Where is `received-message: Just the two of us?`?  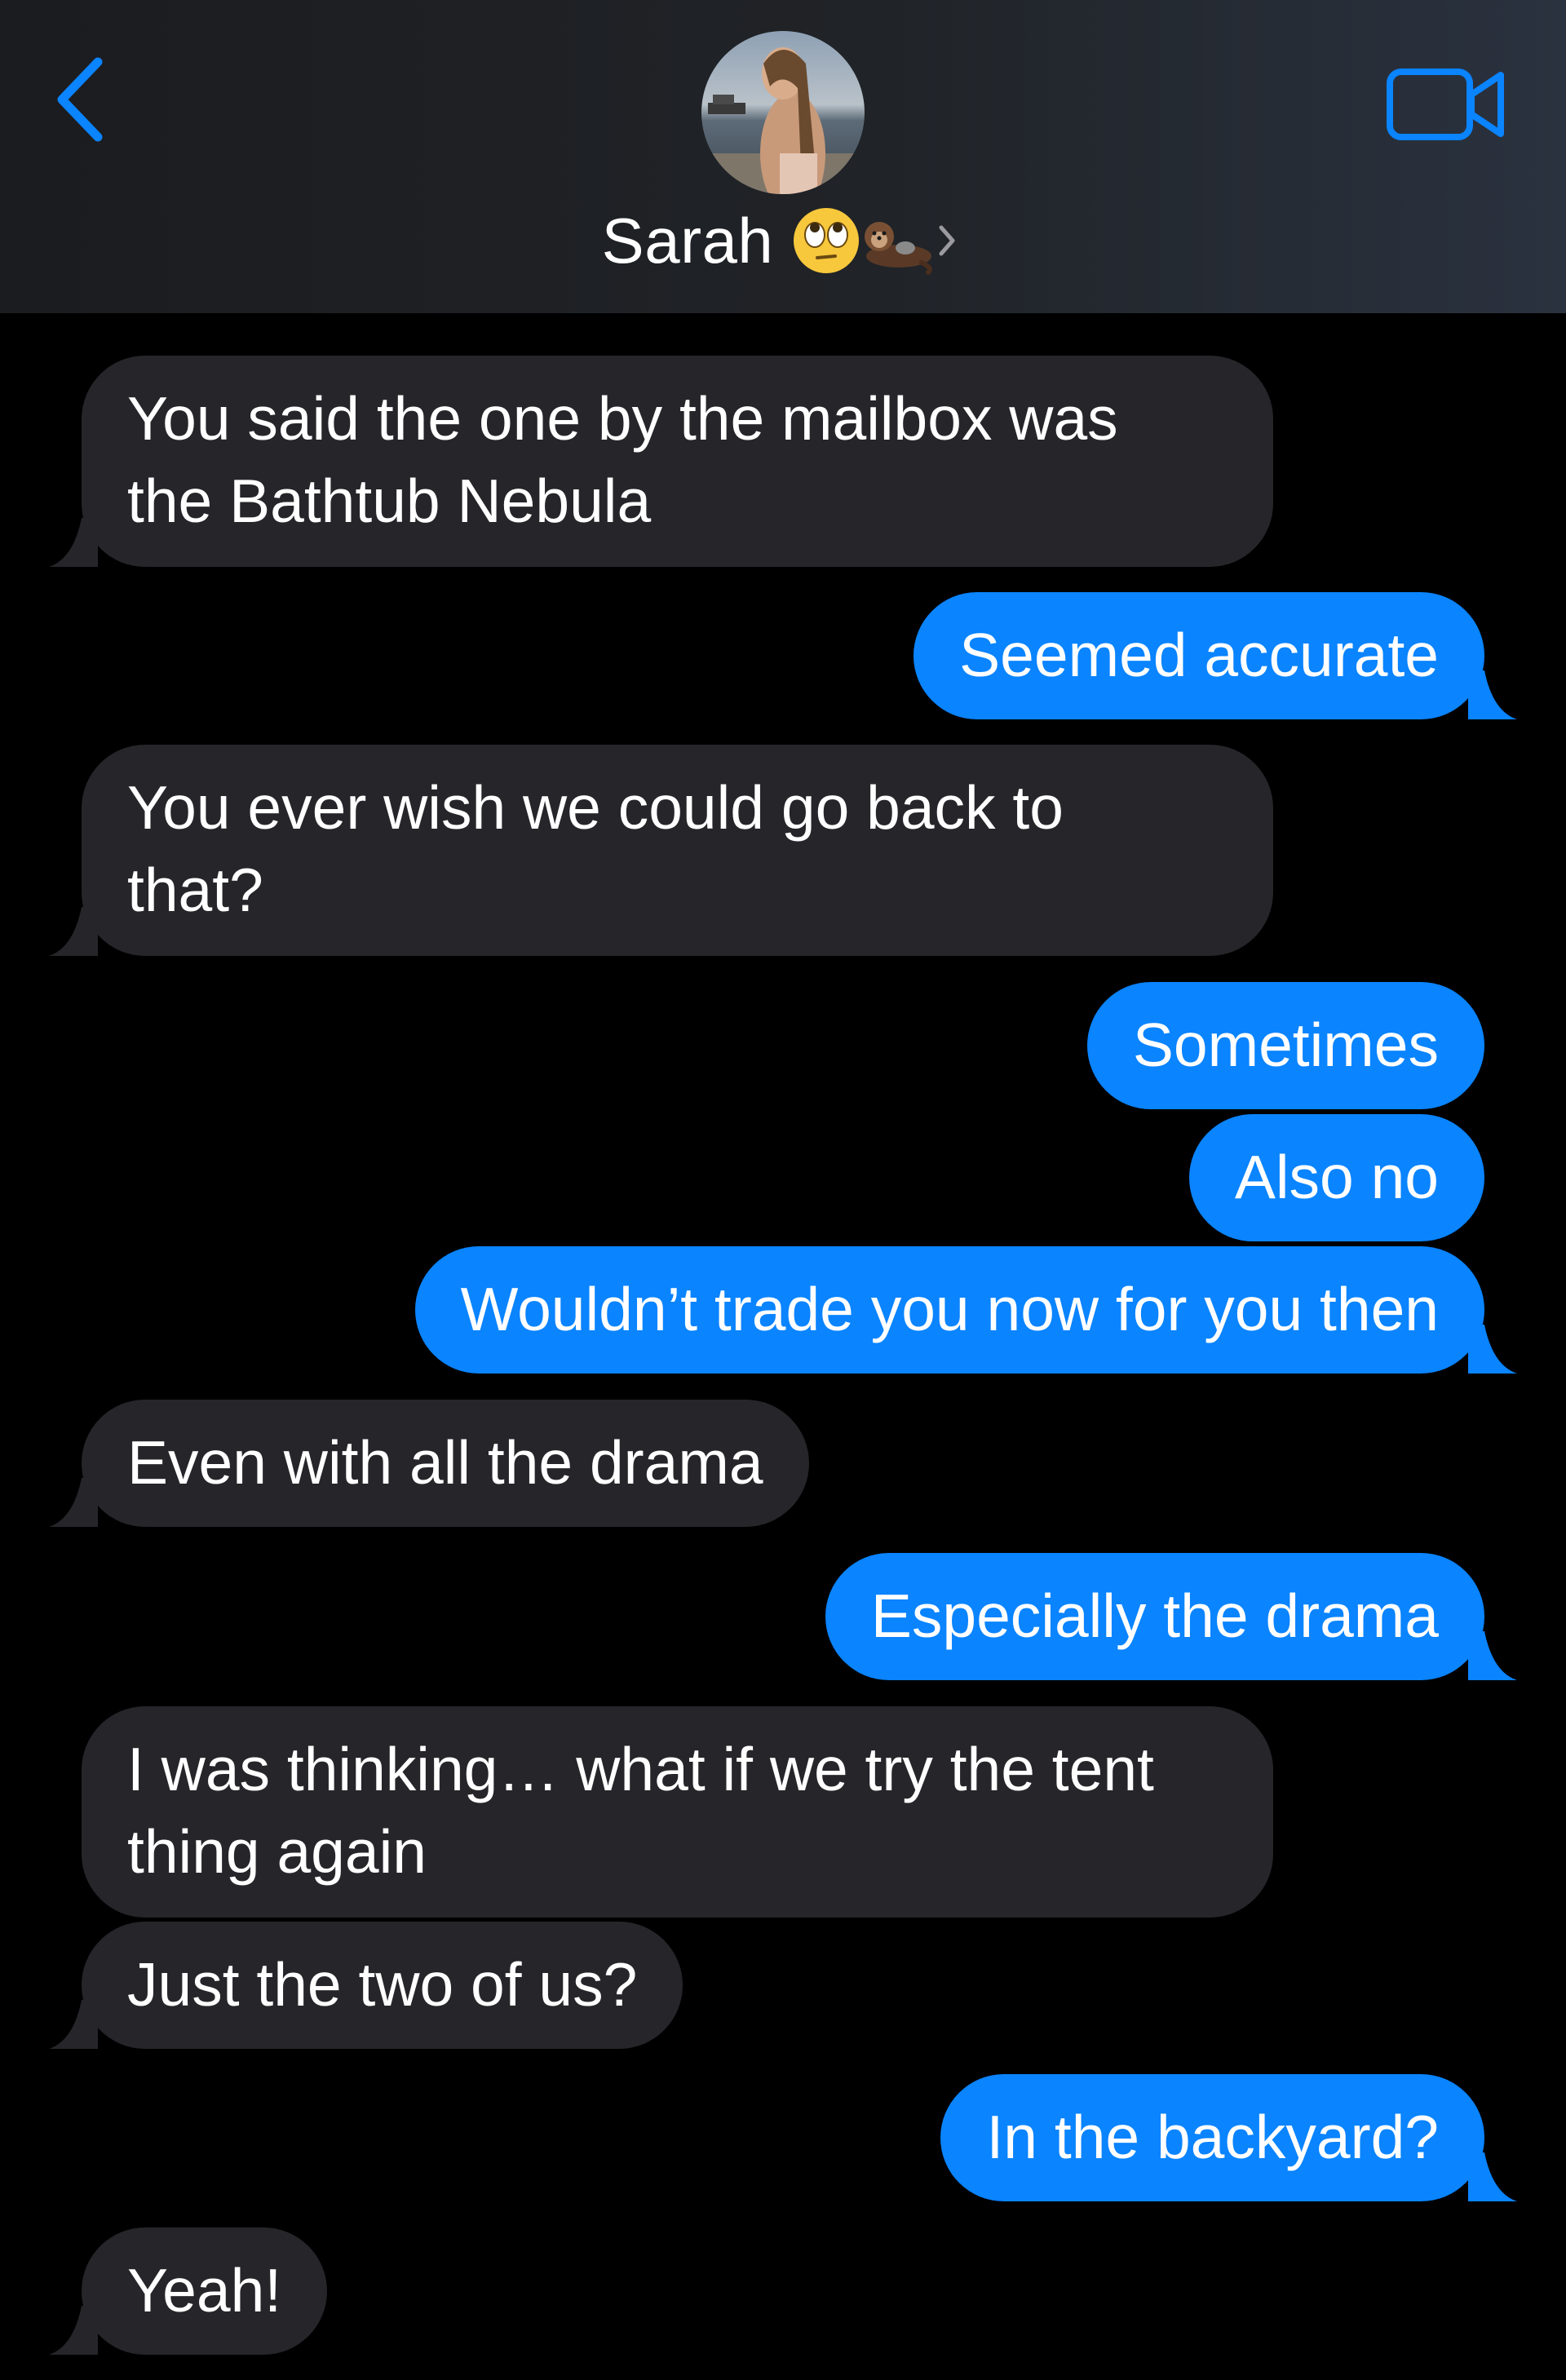
received-message: Just the two of us? is located at coordinates (366, 1986).